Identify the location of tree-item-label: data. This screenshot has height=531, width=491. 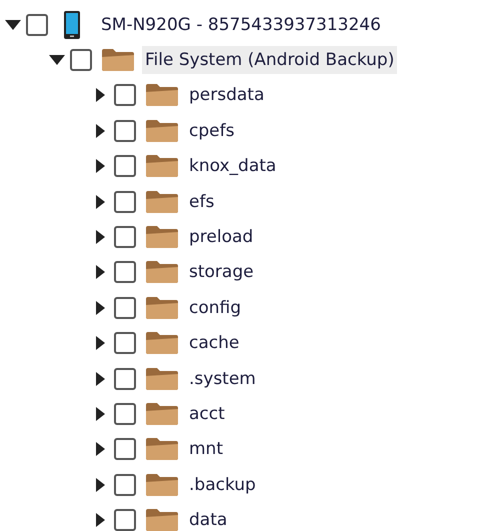
(208, 518).